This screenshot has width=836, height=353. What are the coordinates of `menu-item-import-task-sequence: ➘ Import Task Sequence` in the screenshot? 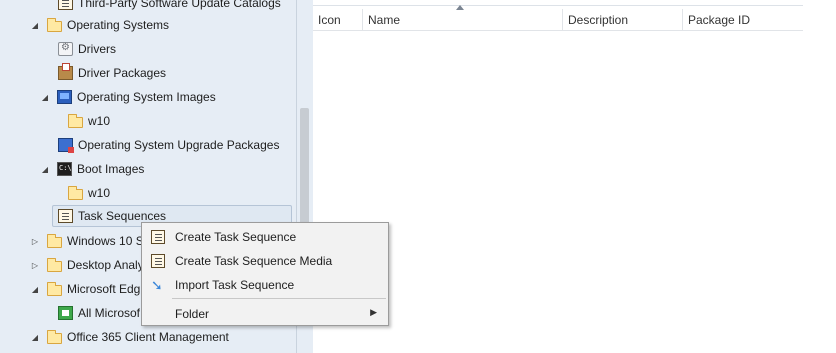 It's located at (265, 285).